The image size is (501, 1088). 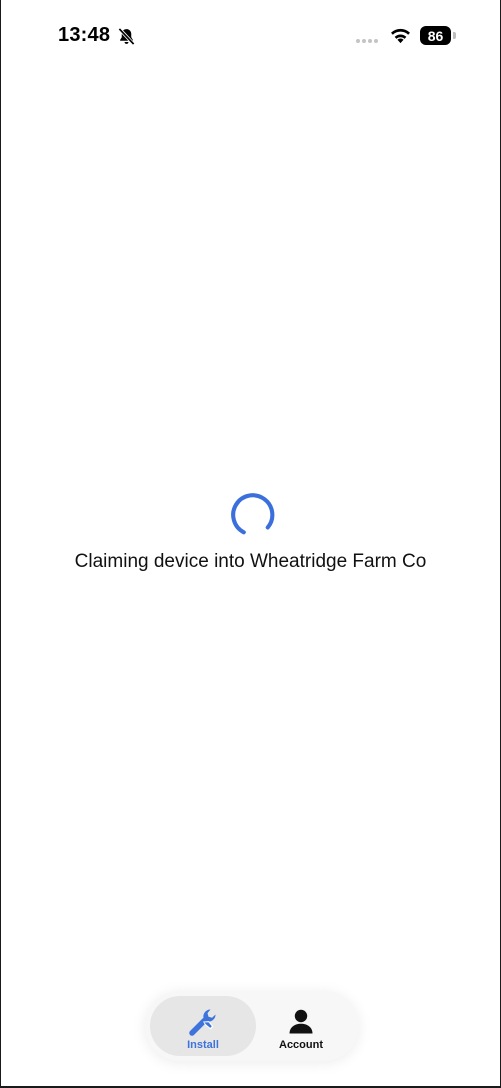 I want to click on status-time: 13:48, so click(x=84, y=35).